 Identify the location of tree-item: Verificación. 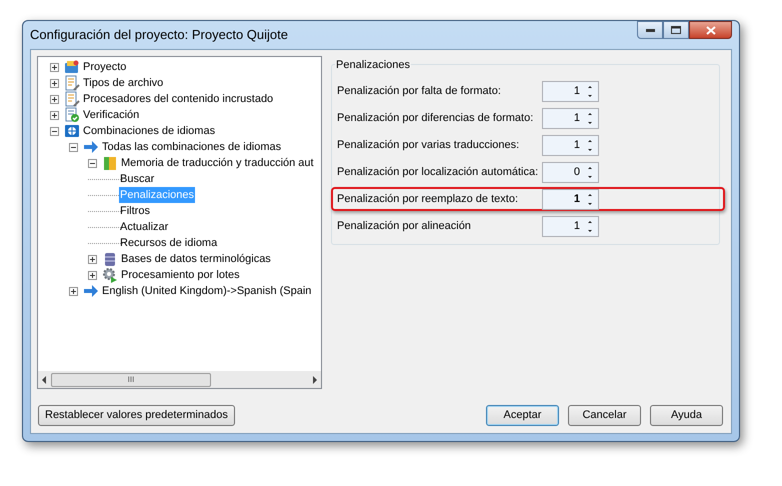
(111, 115).